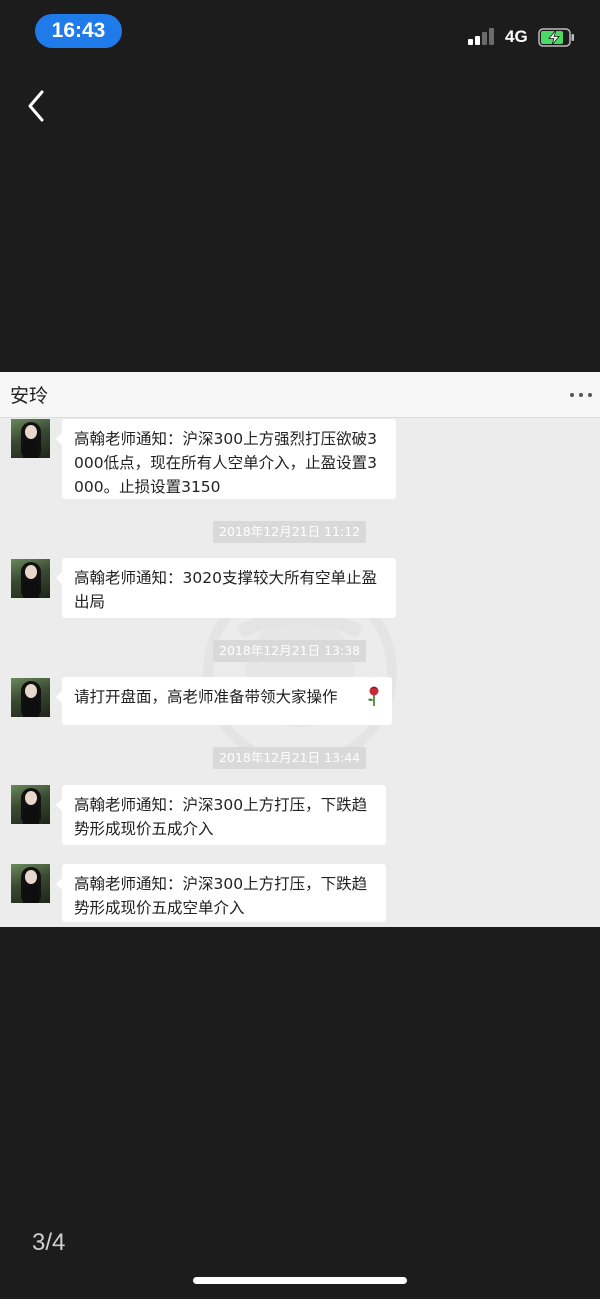 Image resolution: width=600 pixels, height=1299 pixels. I want to click on status-time: 16:43, so click(78, 30).